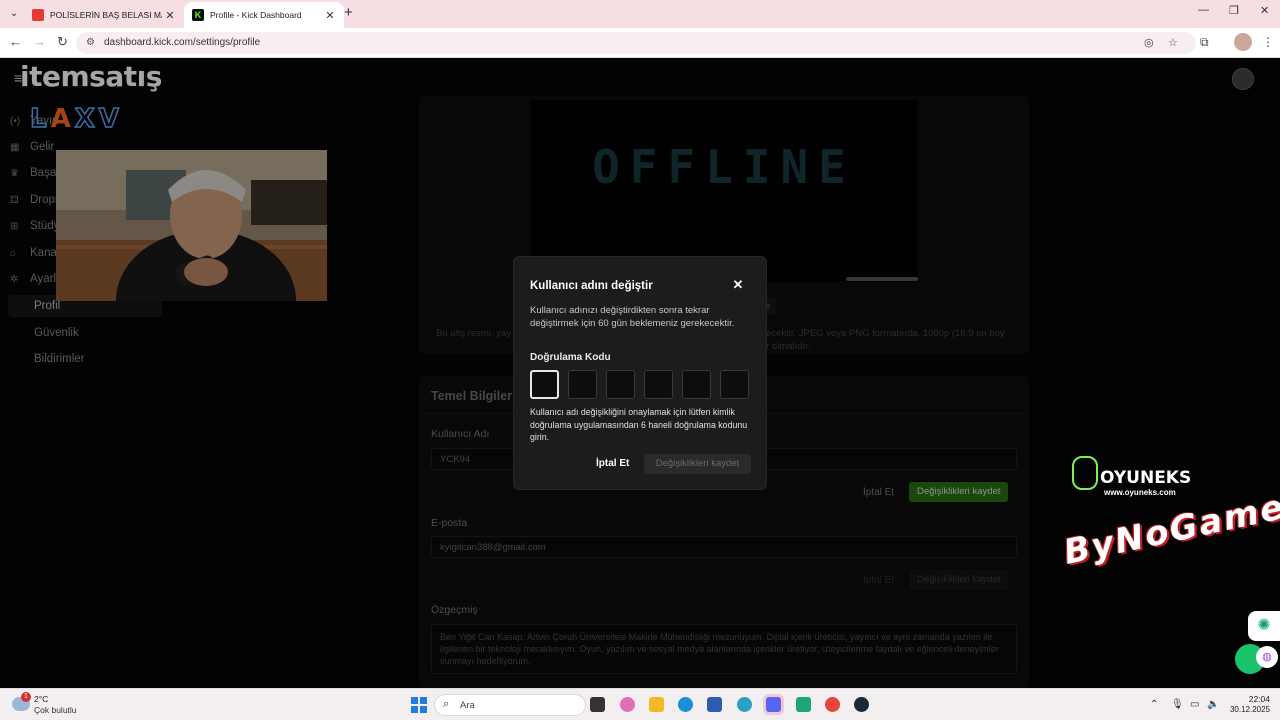  I want to click on search-icon: ⌕, so click(446, 704).